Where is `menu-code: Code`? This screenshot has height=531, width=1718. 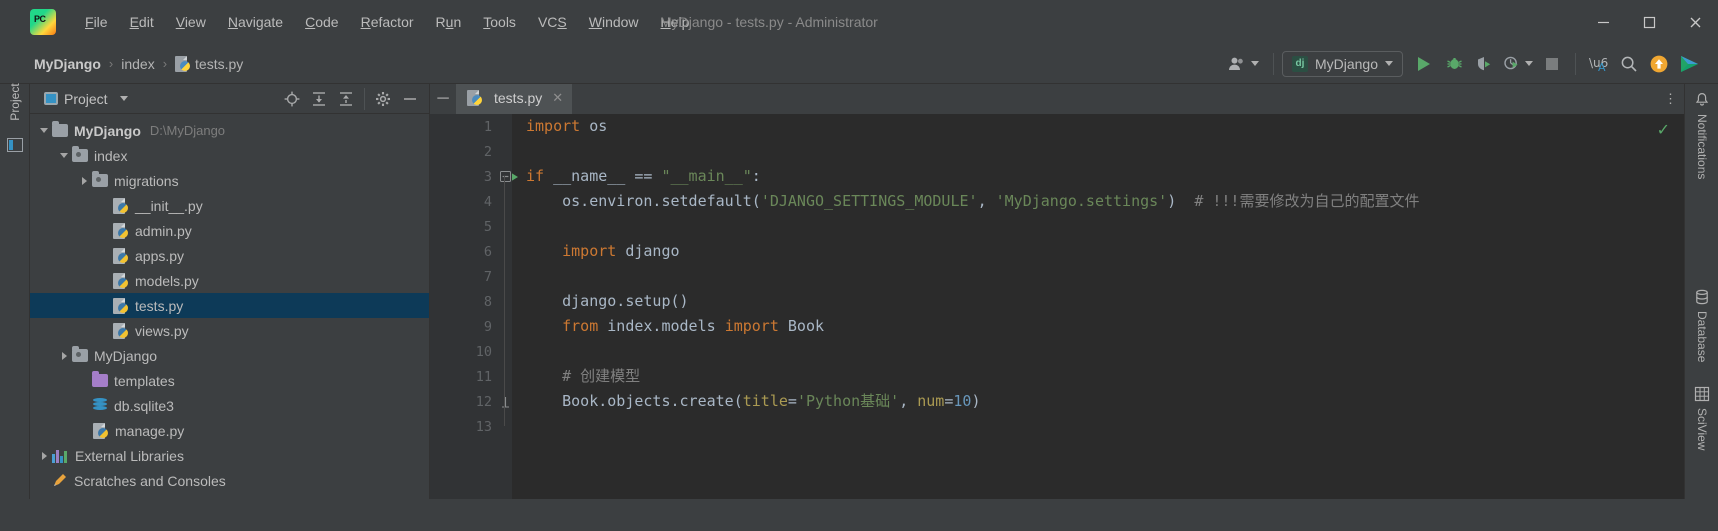
menu-code: Code is located at coordinates (321, 22).